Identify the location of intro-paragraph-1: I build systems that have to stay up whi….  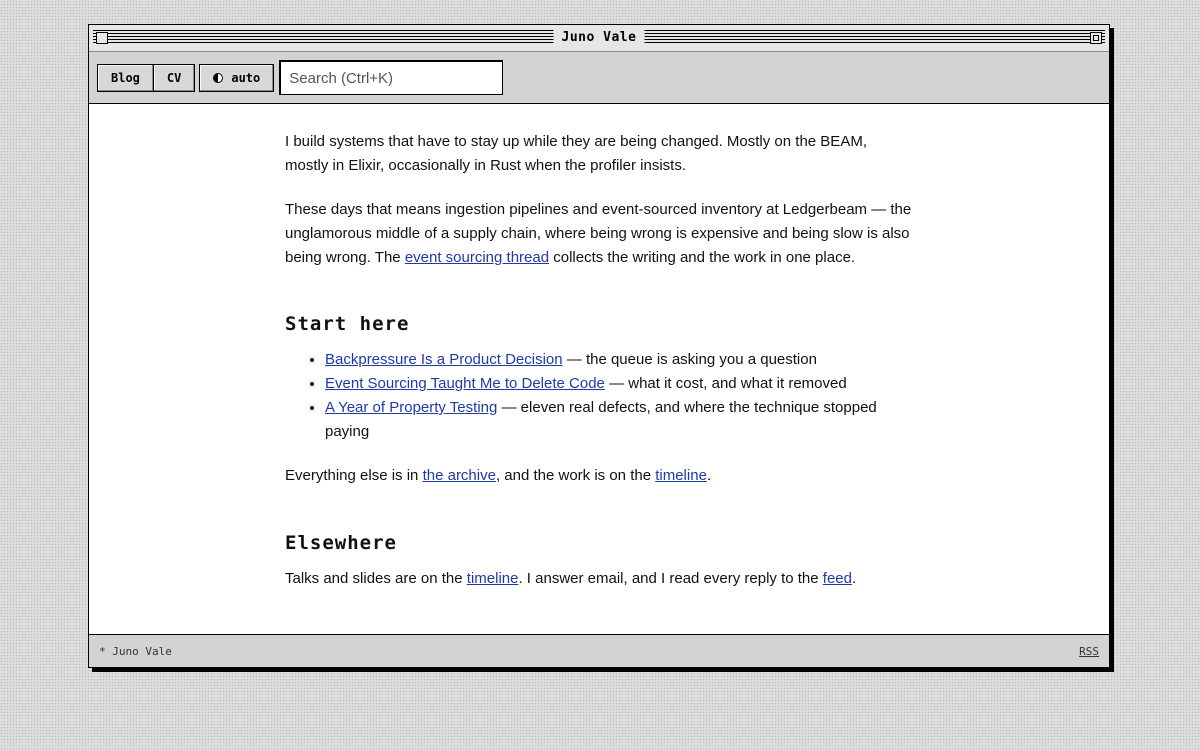
(576, 153).